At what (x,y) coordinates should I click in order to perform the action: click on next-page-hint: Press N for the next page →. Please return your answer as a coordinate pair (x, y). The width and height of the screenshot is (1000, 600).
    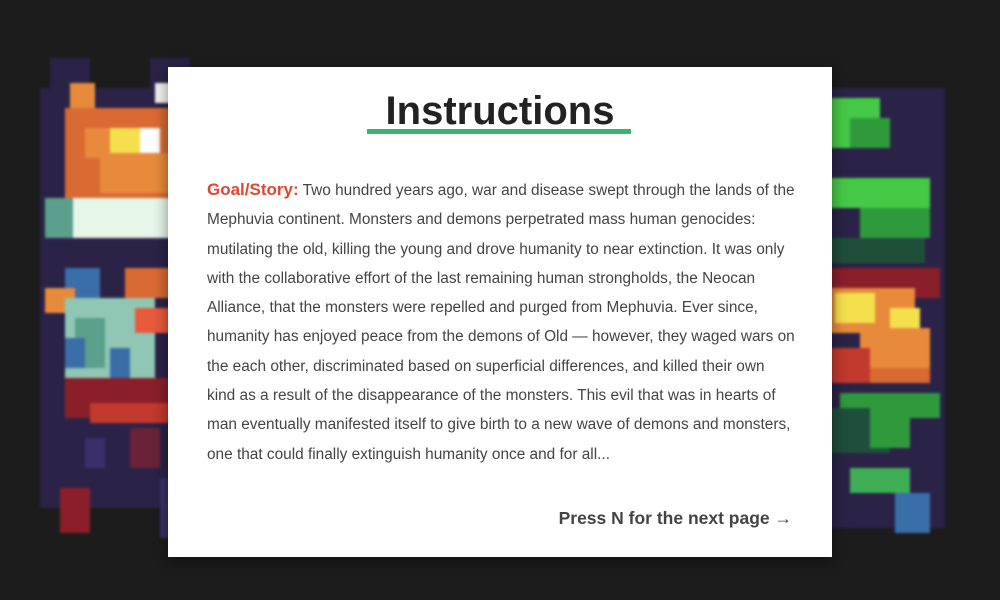
    Looking at the image, I should click on (675, 518).